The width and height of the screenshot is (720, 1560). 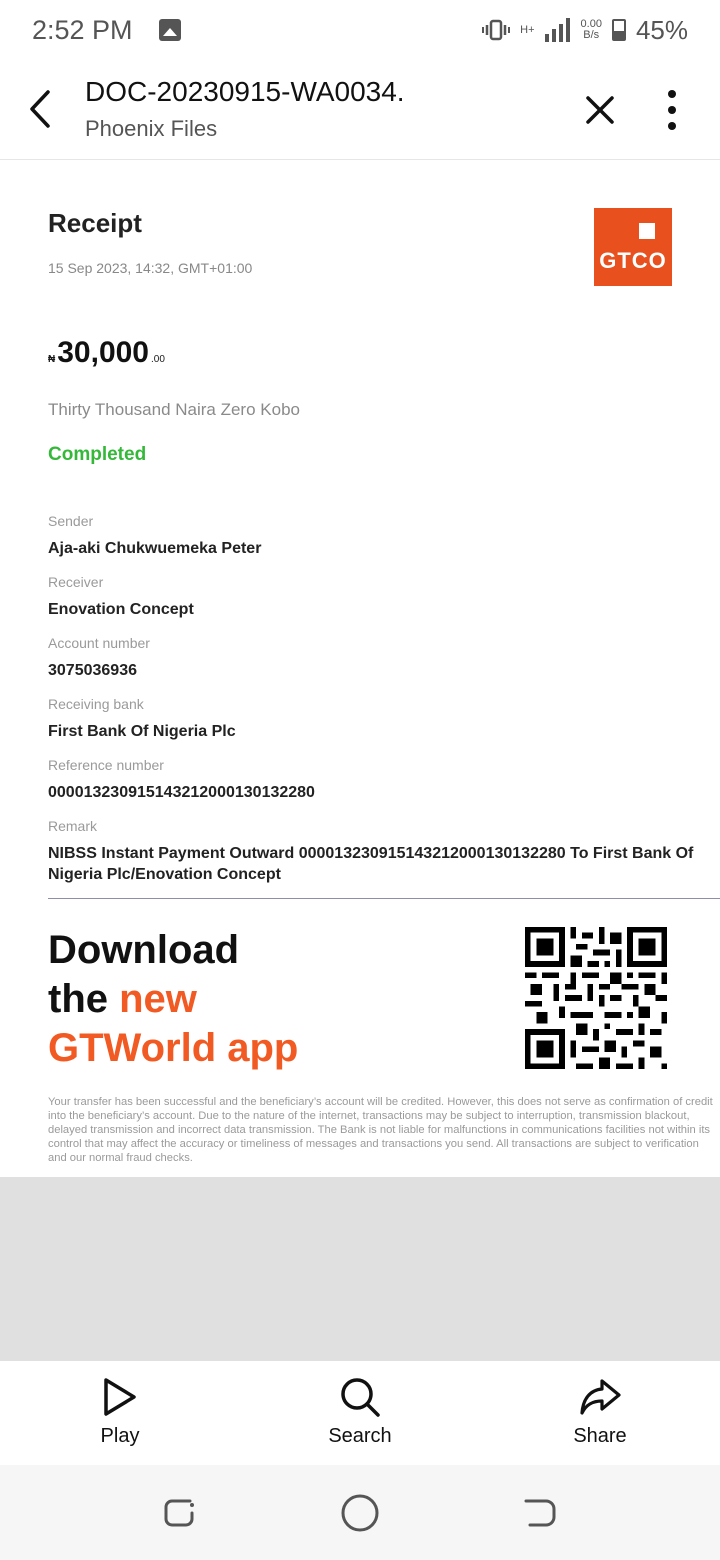 What do you see at coordinates (618, 30) in the screenshot?
I see `battery-icon` at bounding box center [618, 30].